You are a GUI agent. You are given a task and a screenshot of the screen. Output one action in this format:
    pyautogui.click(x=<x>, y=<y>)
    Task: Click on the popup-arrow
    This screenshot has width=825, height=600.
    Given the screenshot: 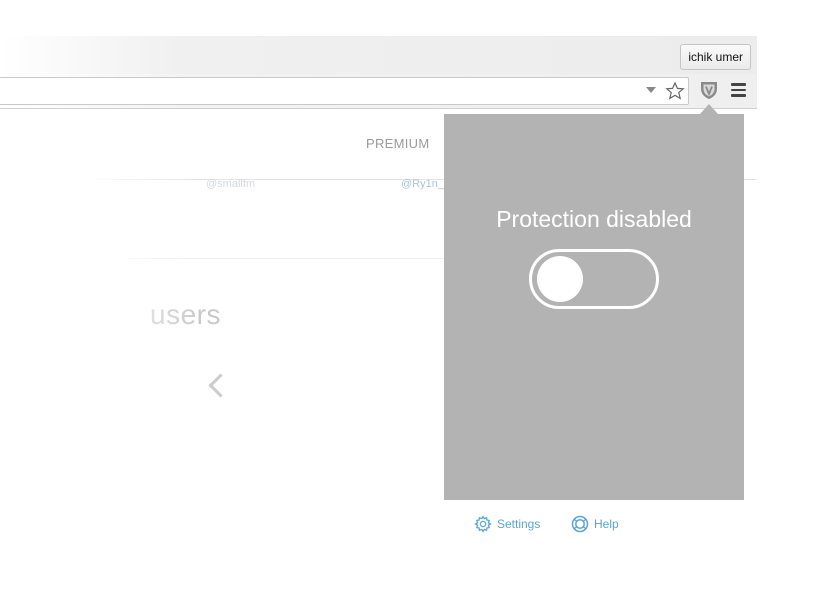 What is the action you would take?
    pyautogui.click(x=709, y=109)
    